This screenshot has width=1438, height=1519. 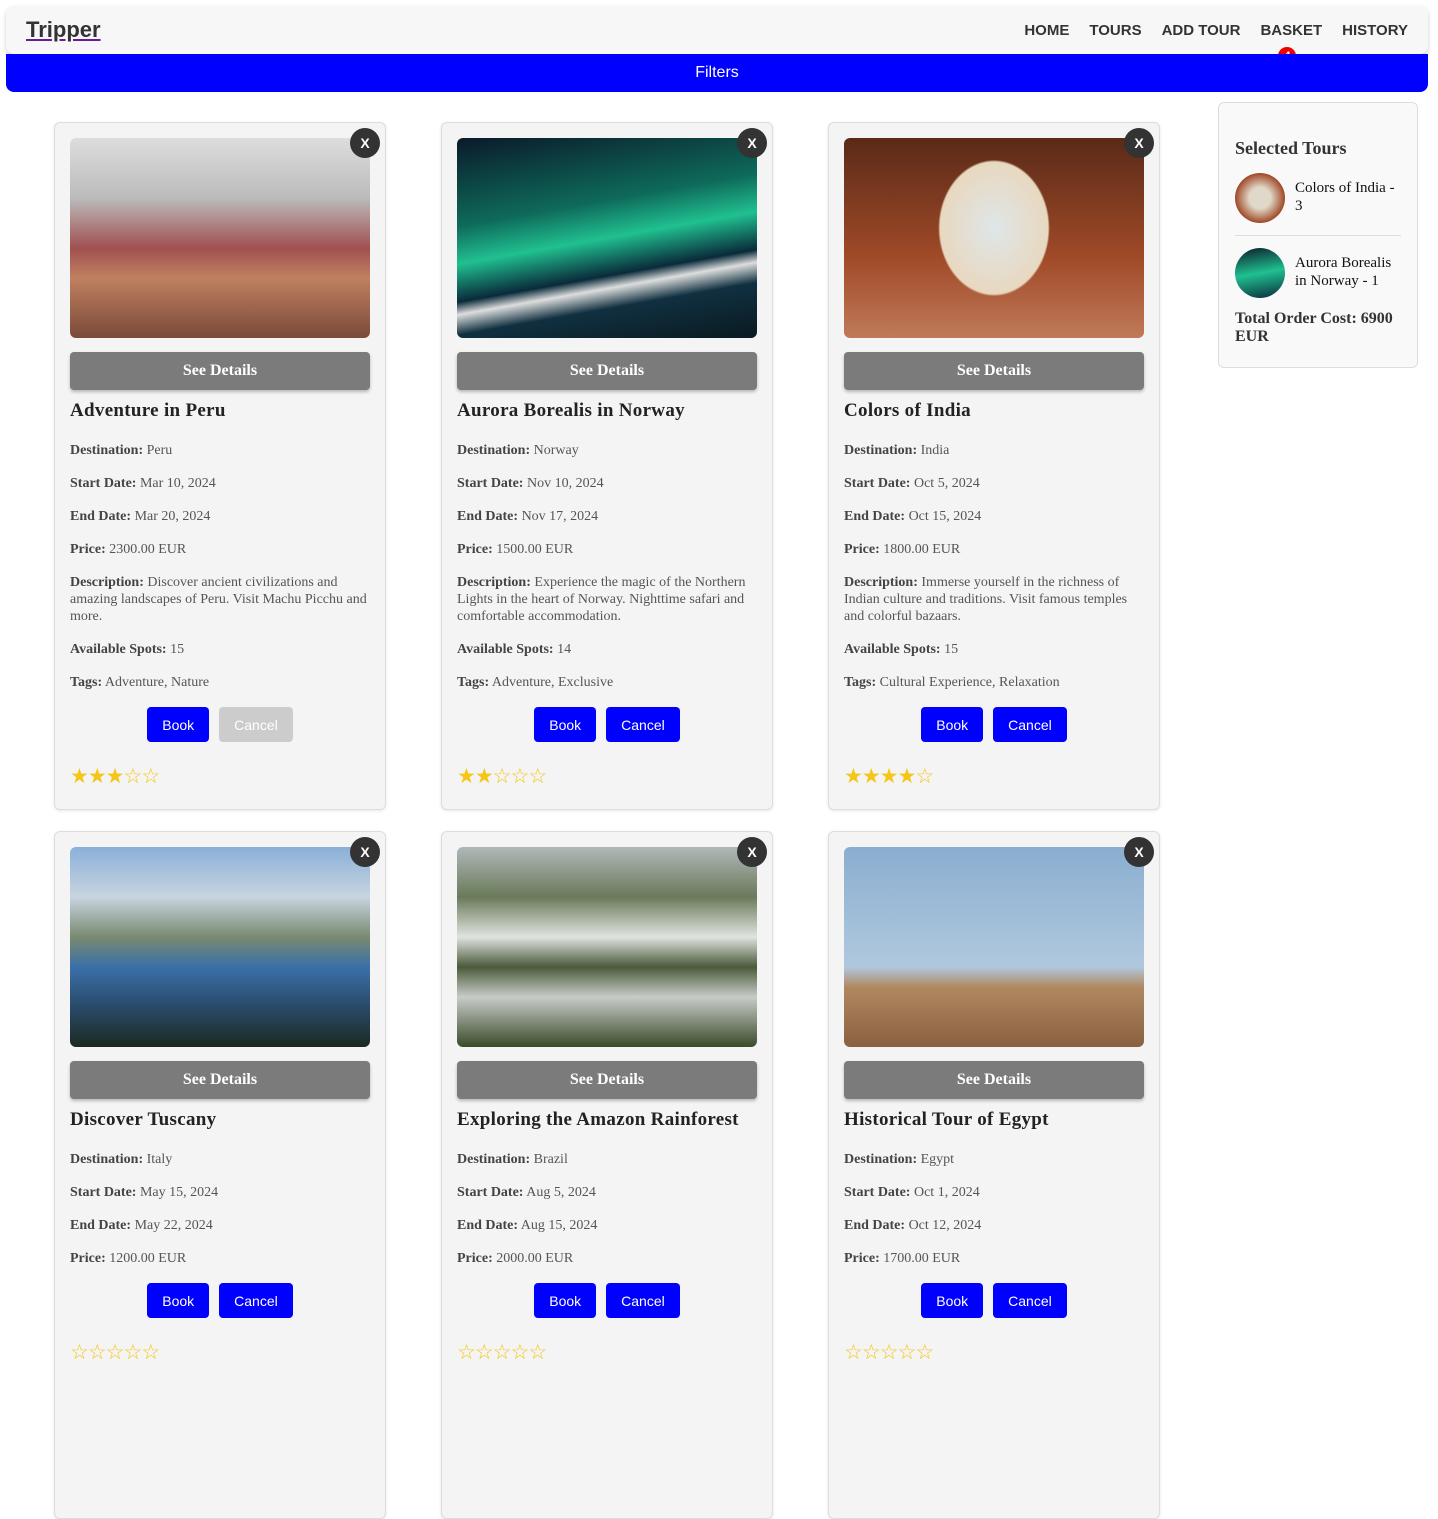 What do you see at coordinates (560, 516) in the screenshot?
I see `value: Nov 17, 2024` at bounding box center [560, 516].